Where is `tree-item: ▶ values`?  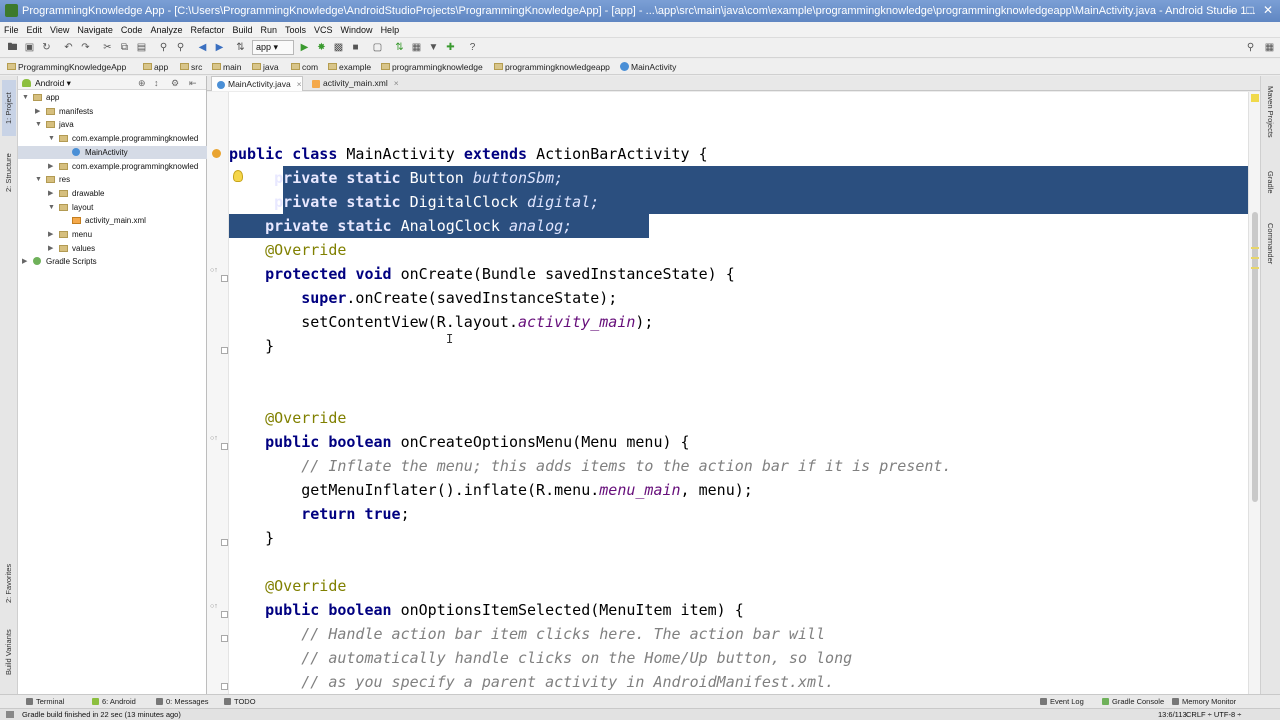 tree-item: ▶ values is located at coordinates (112, 248).